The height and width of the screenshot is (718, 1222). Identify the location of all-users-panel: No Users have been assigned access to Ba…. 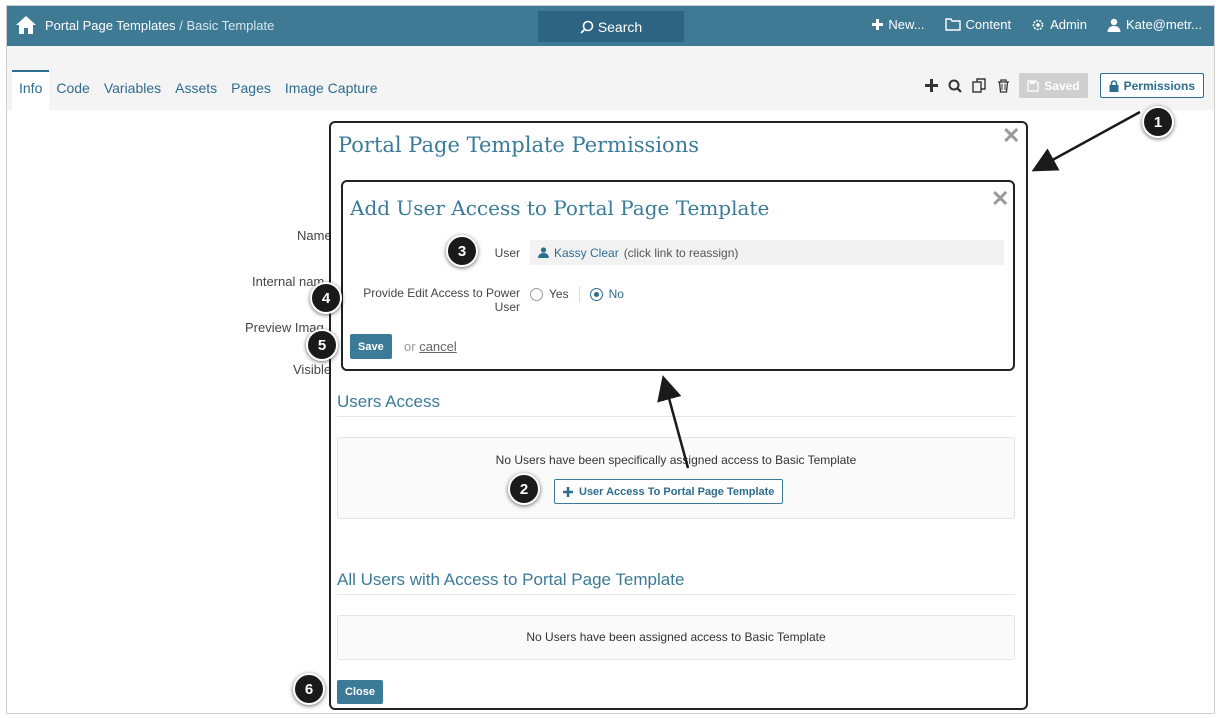
(676, 637).